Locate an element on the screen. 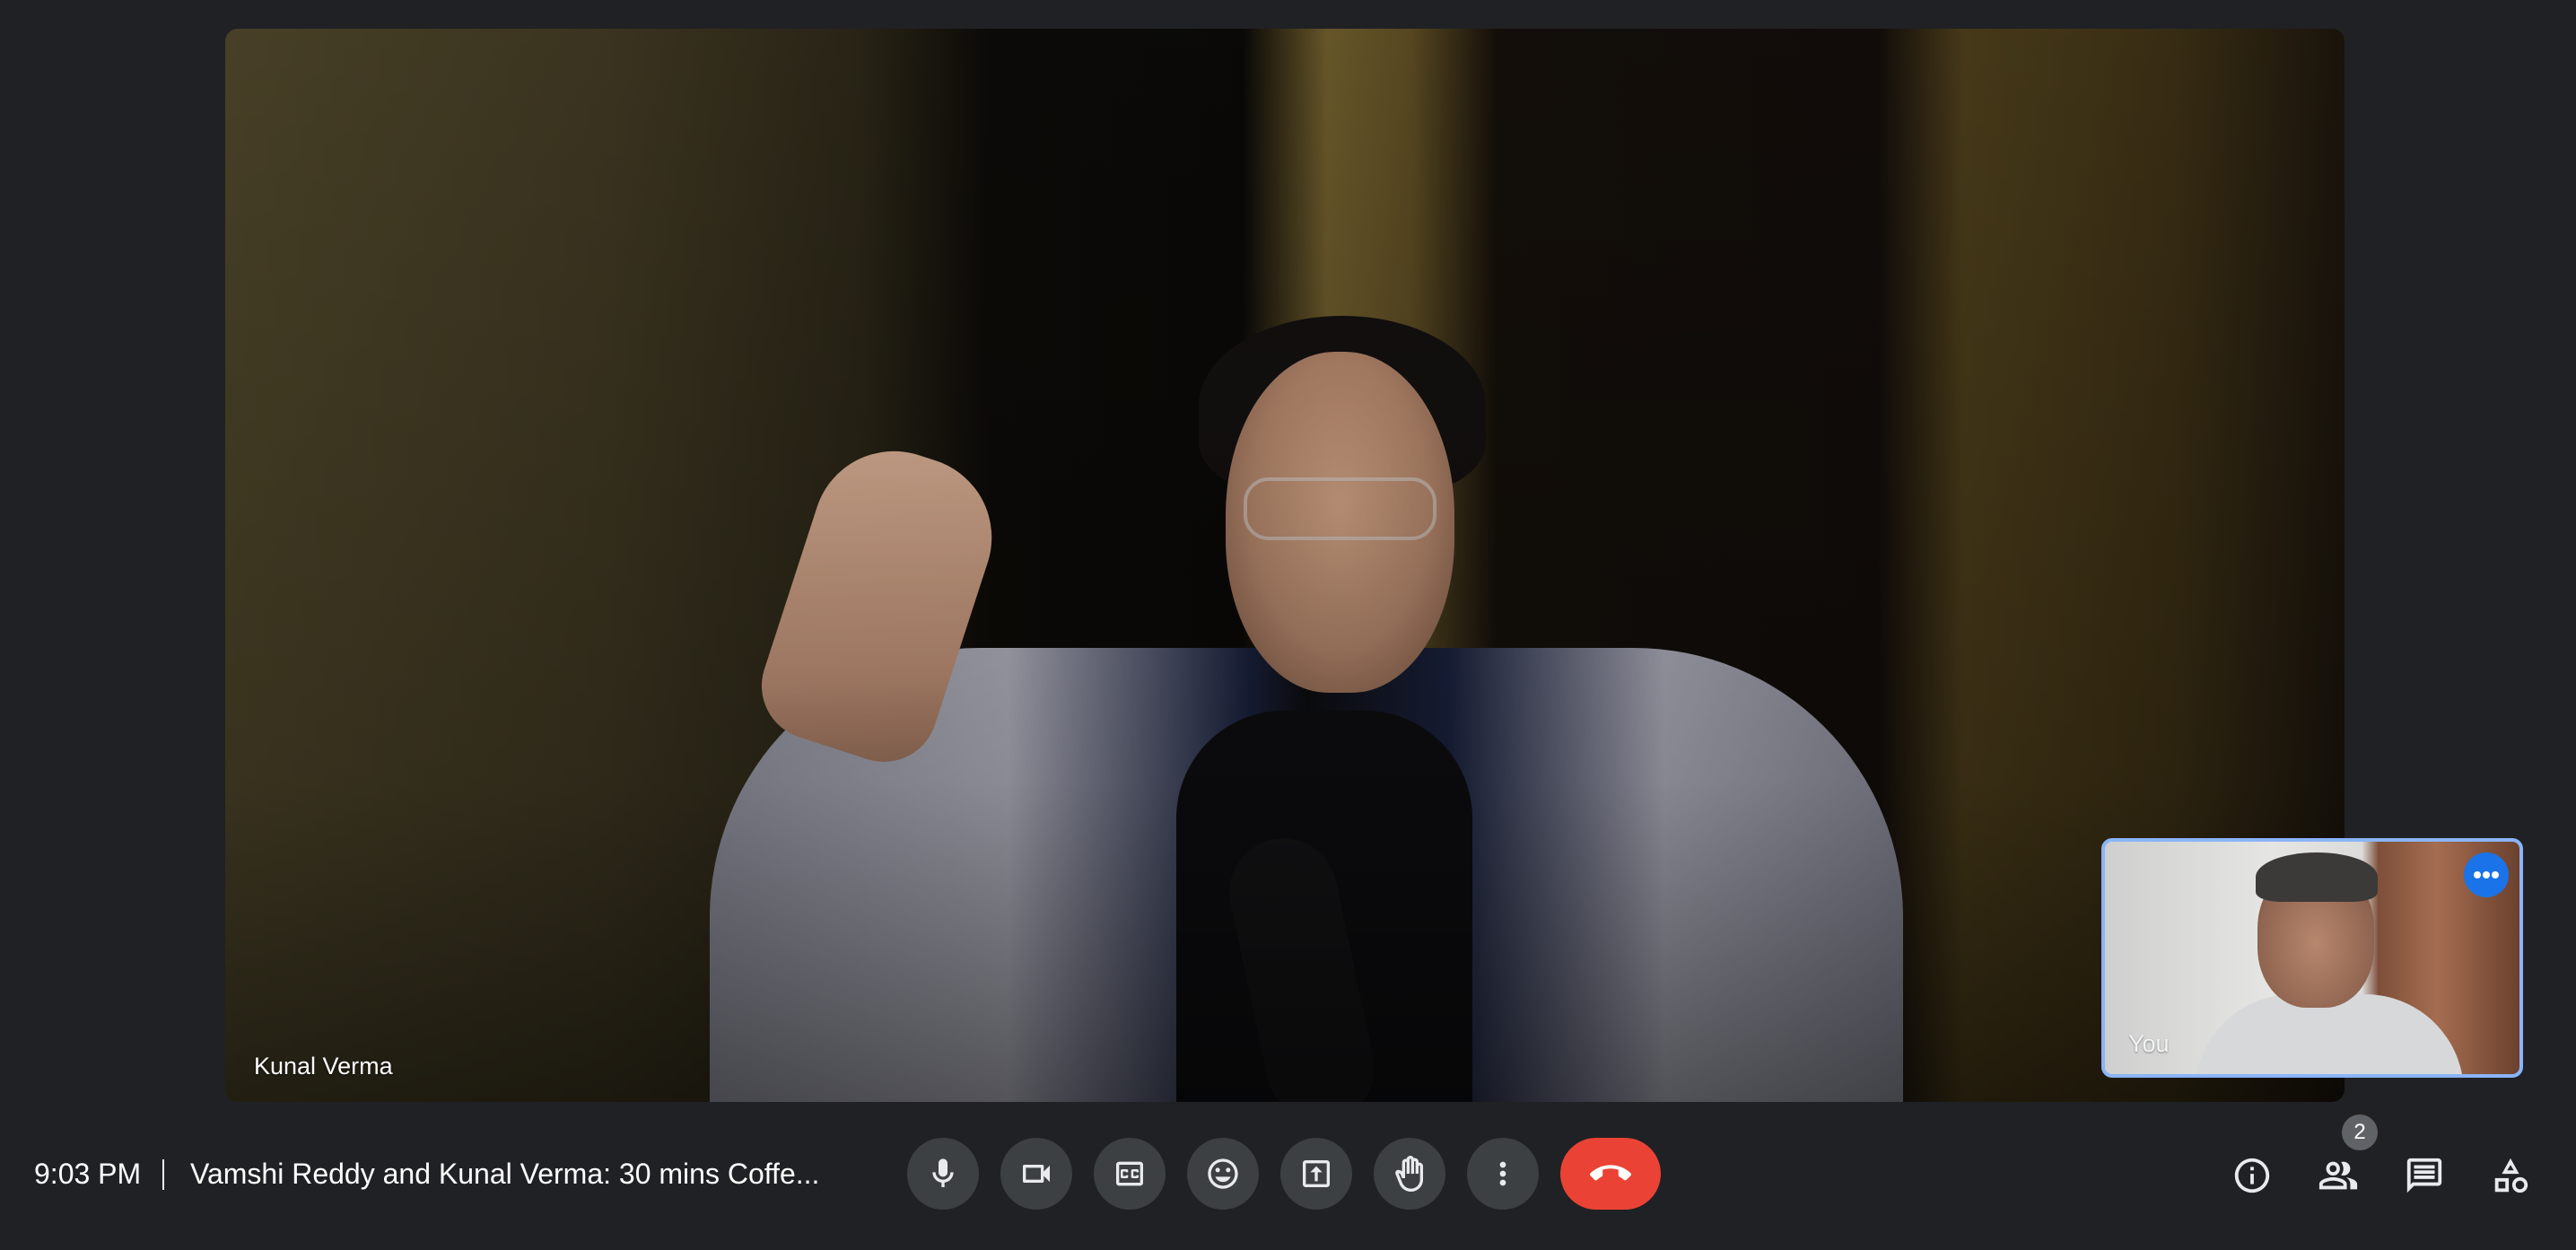 The height and width of the screenshot is (1250, 2576). present-screen-button is located at coordinates (1316, 1174).